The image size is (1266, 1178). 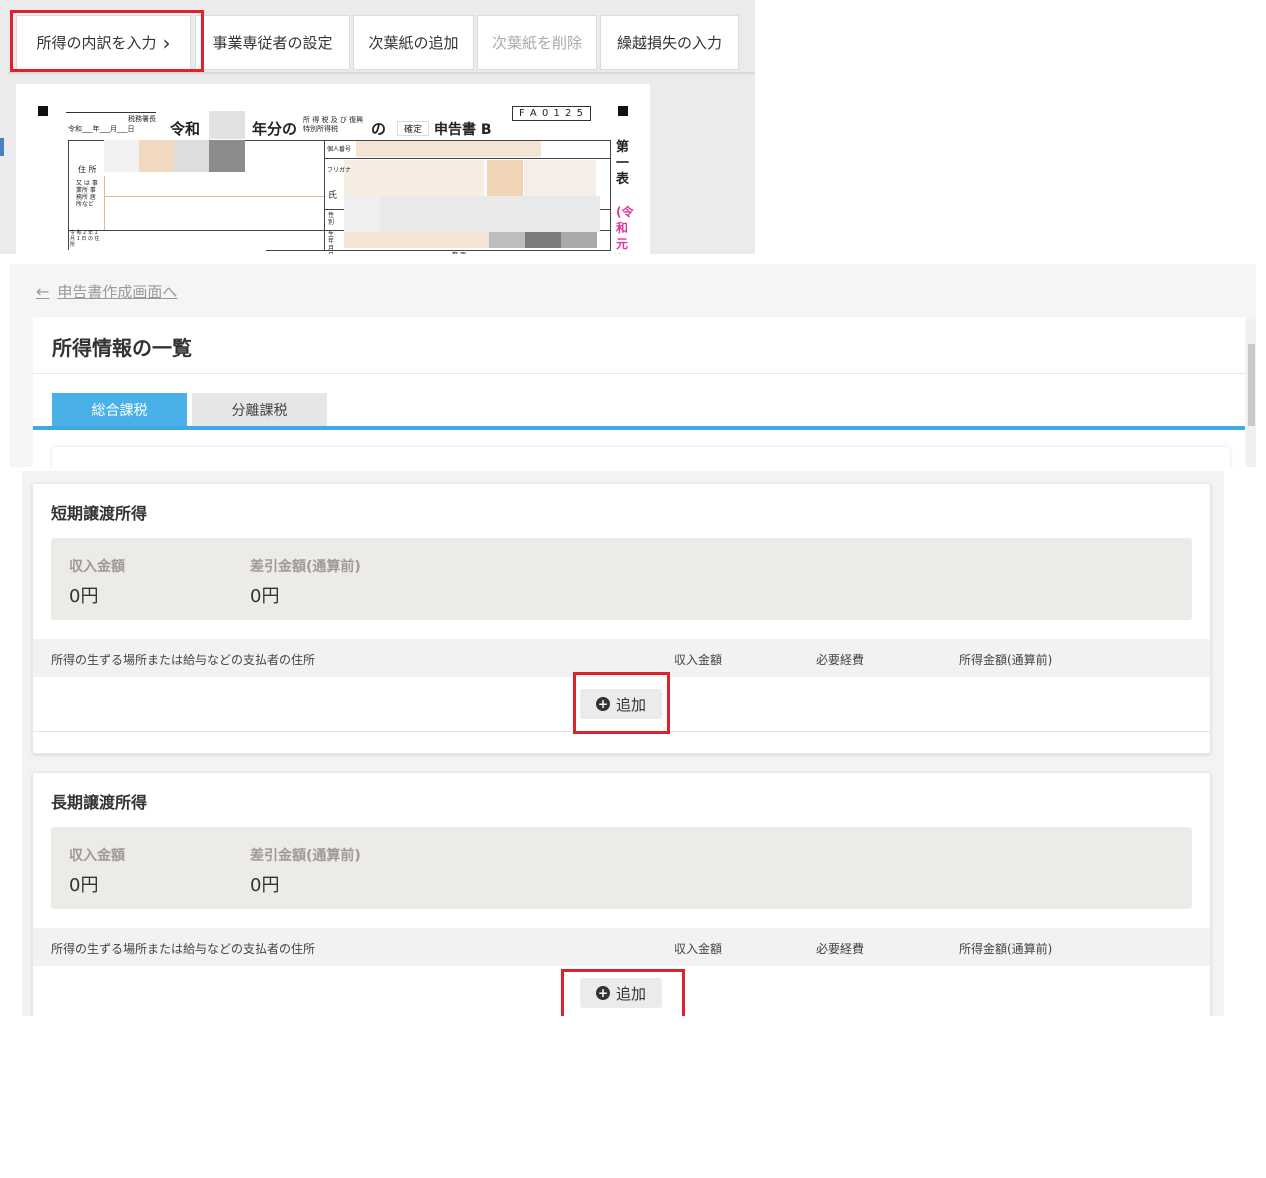 What do you see at coordinates (2, 147) in the screenshot?
I see `panel-edge-marker` at bounding box center [2, 147].